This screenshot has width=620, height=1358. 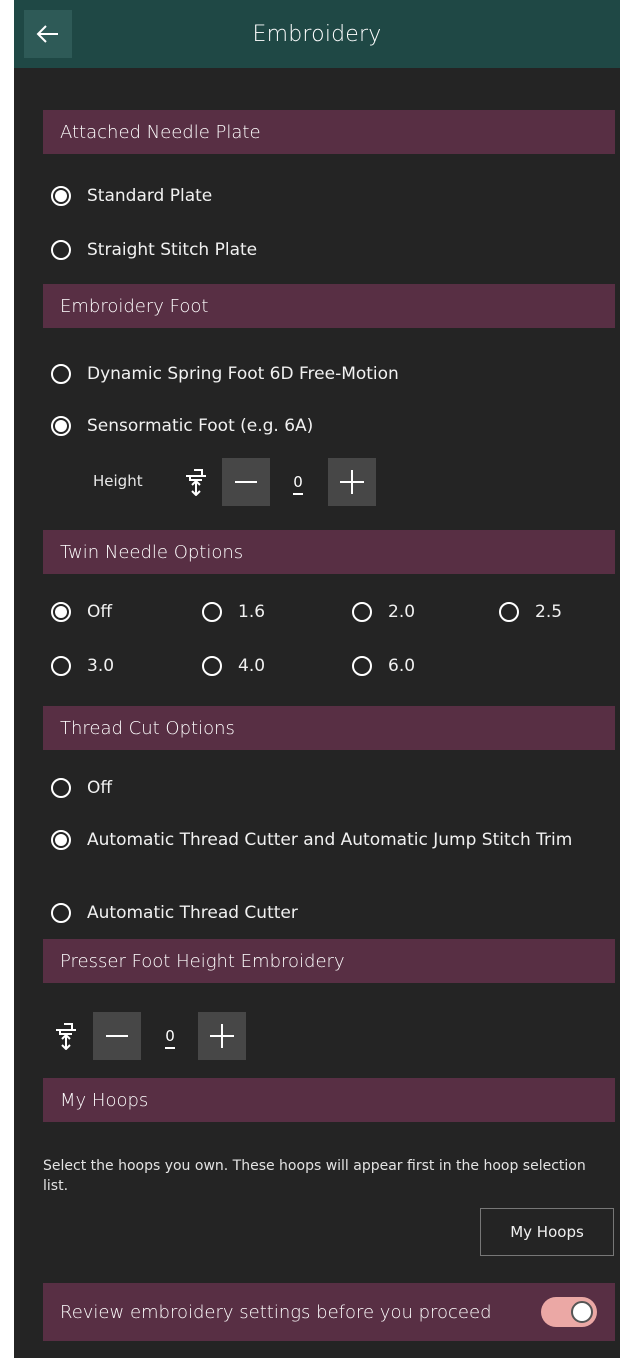 I want to click on radio-label: Sensormatic Foot (e.g. 6A), so click(x=200, y=426).